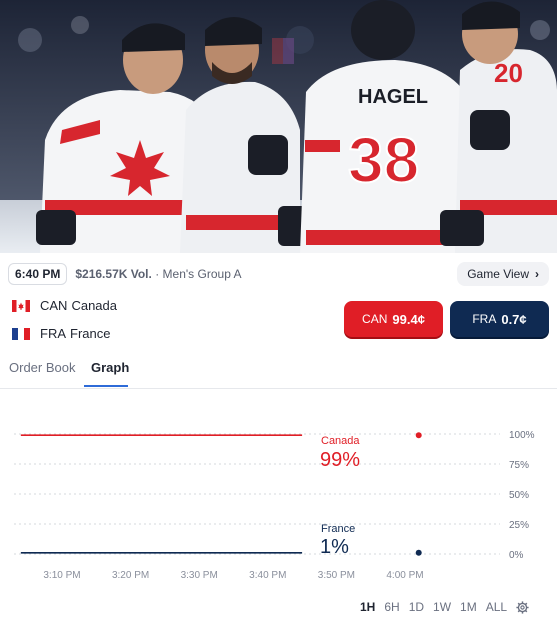  Describe the element at coordinates (278, 374) in the screenshot. I see `market-tabs: Order Book Graph` at that location.